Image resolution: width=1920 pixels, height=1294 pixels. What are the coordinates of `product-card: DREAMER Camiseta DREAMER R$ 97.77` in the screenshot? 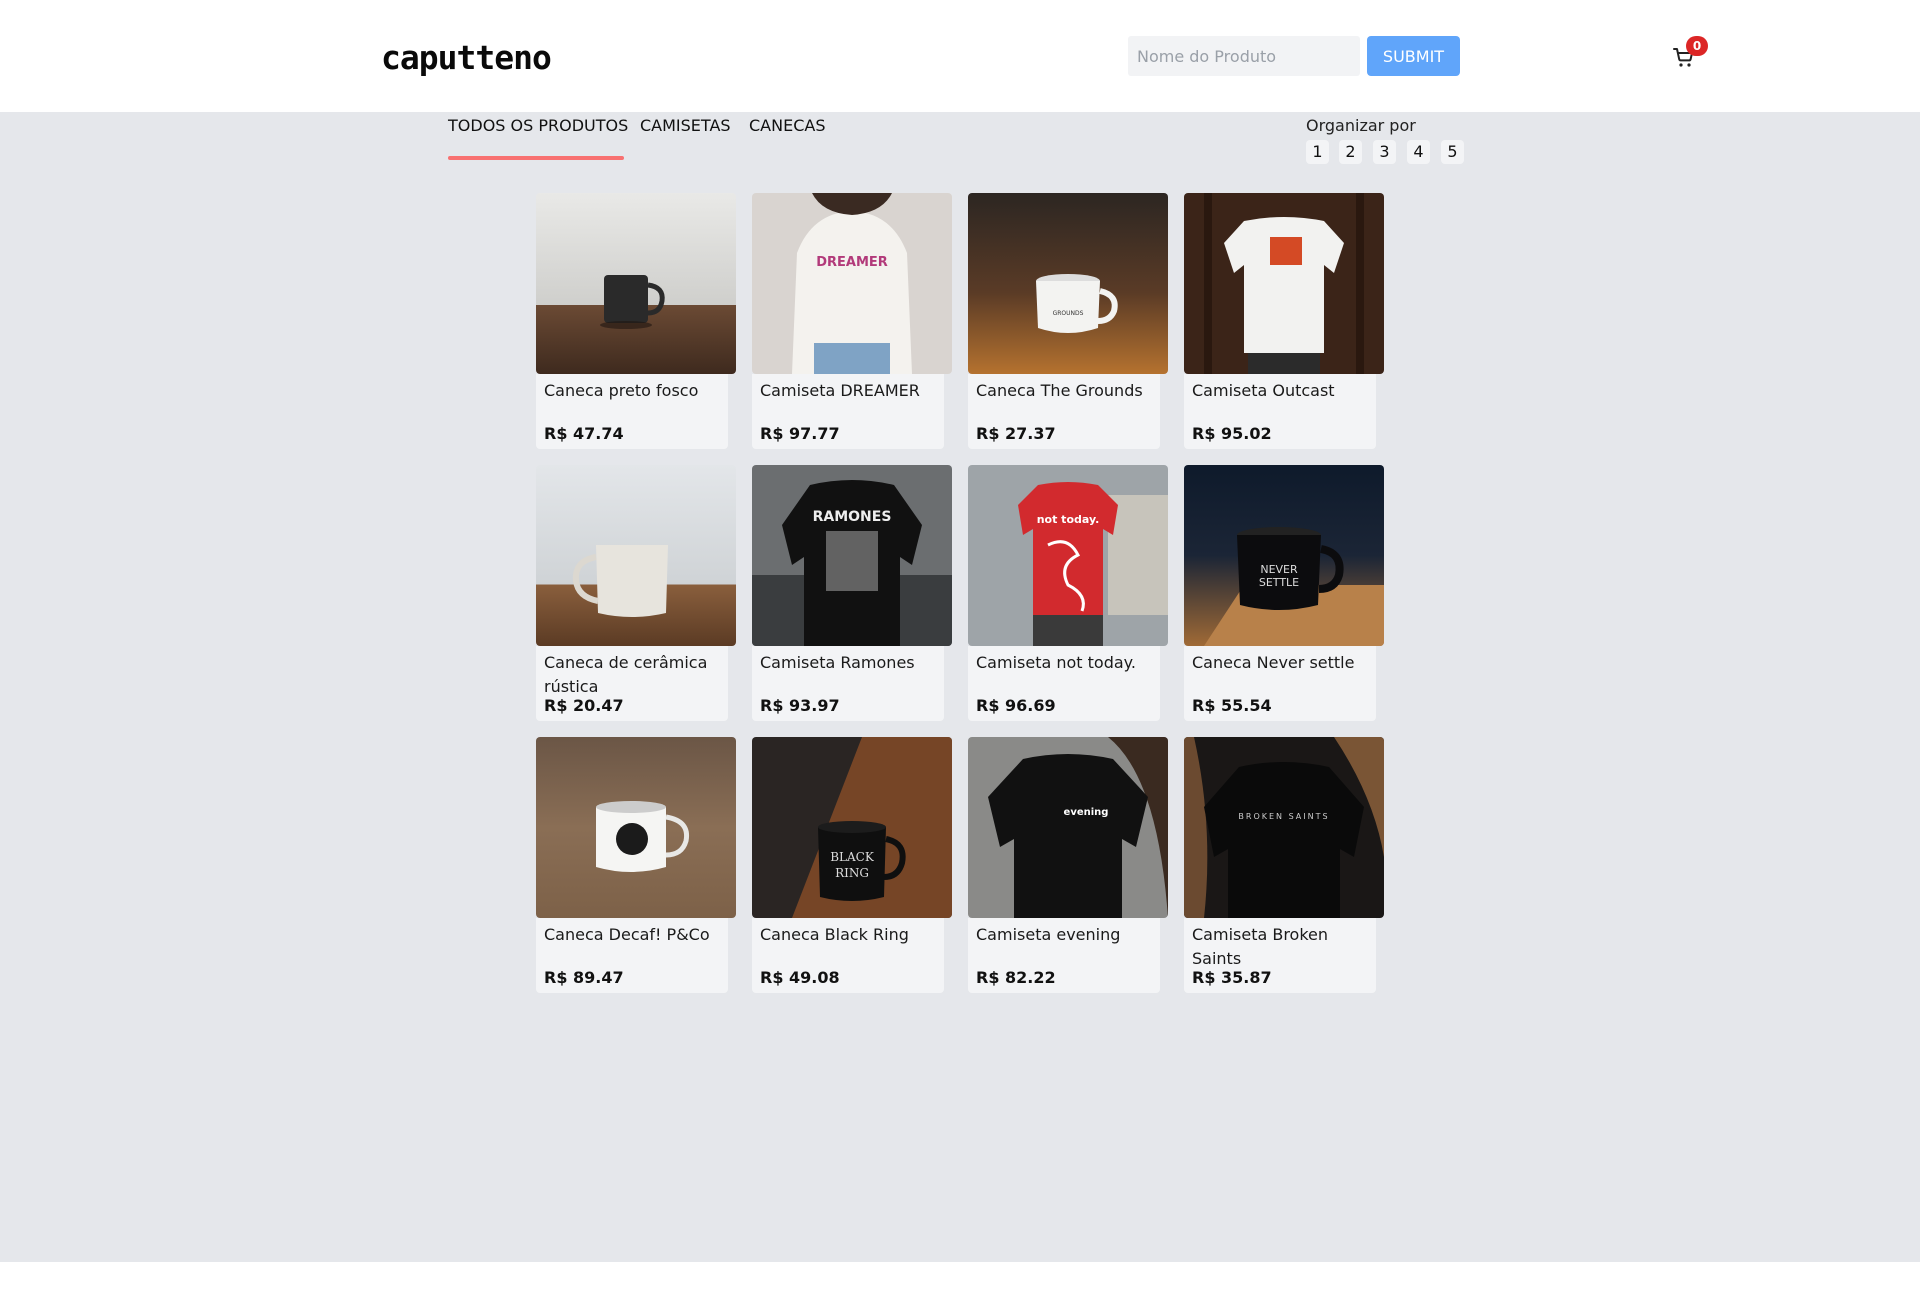 It's located at (852, 322).